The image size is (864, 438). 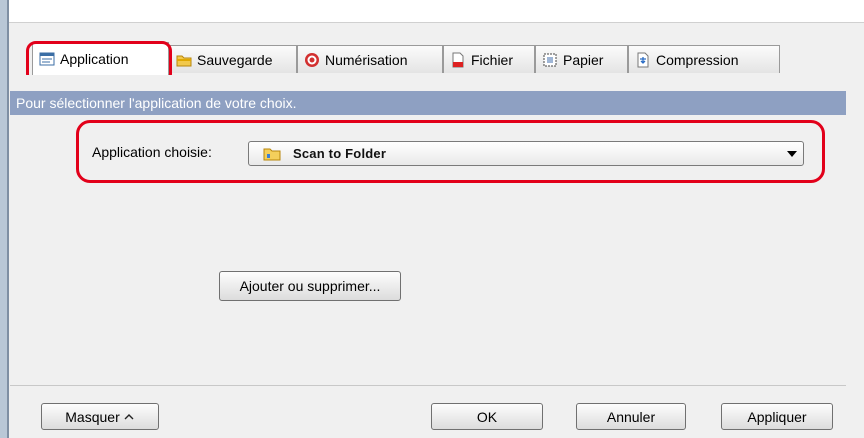 I want to click on chevron-up-icon, so click(x=129, y=416).